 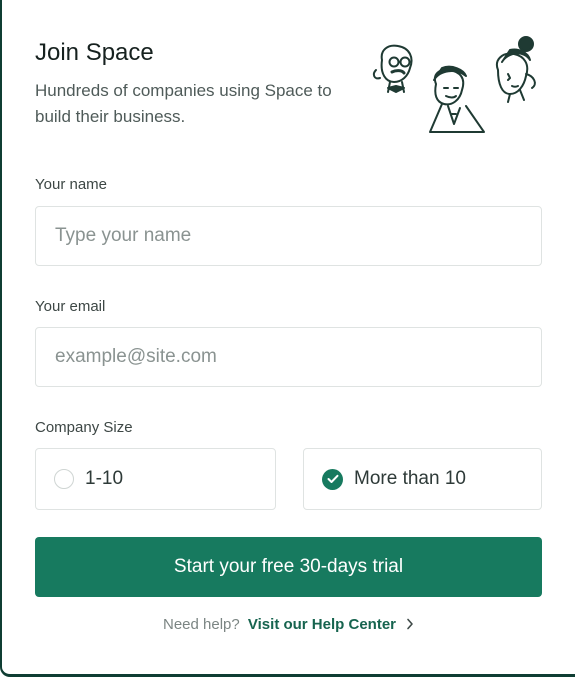 I want to click on help-row: Need help? Visit our Help Center, so click(x=288, y=624).